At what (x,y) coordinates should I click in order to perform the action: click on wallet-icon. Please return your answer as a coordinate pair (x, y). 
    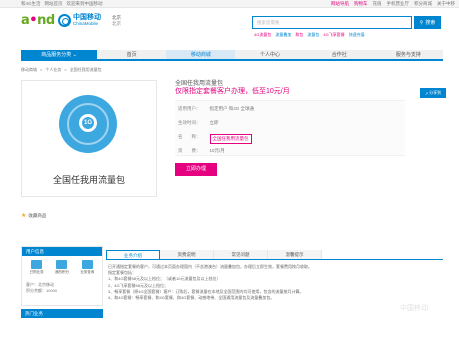
    Looking at the image, I should click on (62, 264).